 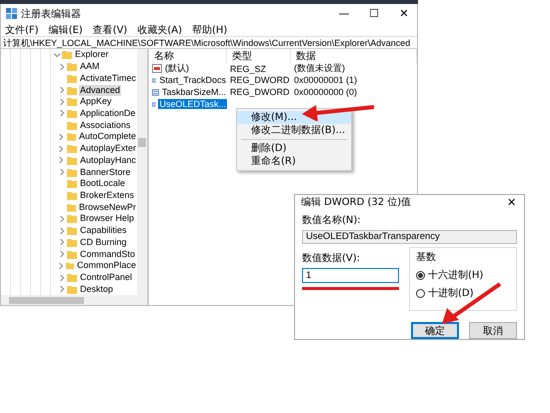 What do you see at coordinates (319, 68) in the screenshot?
I see `value-data: (数值未设置)` at bounding box center [319, 68].